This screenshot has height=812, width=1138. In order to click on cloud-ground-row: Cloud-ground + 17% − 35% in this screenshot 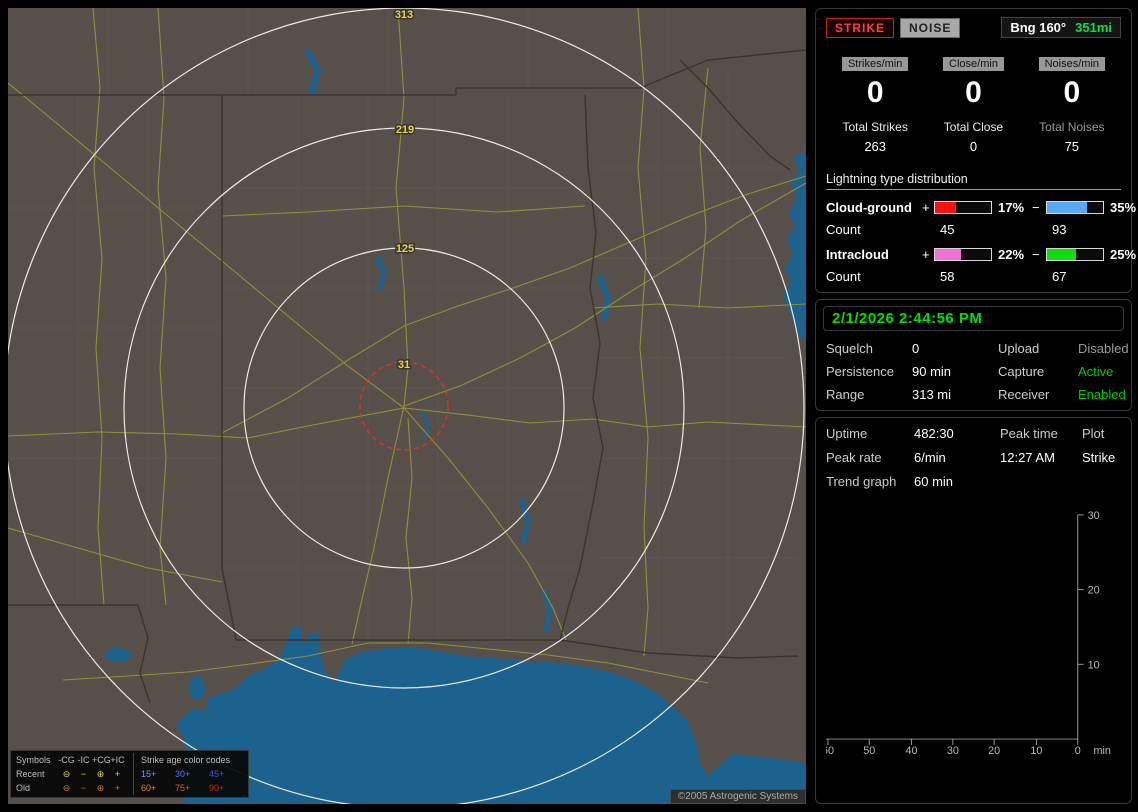, I will do `click(981, 207)`.